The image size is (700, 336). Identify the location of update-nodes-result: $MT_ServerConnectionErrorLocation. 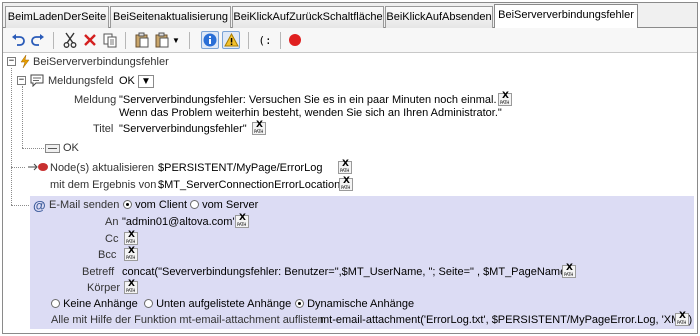
(249, 185).